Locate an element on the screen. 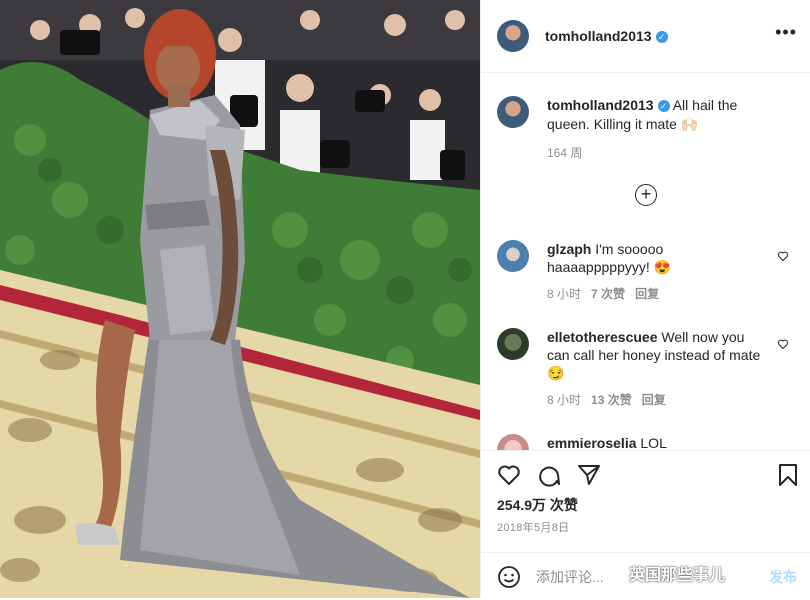 This screenshot has width=810, height=600. caption-avatar is located at coordinates (513, 112).